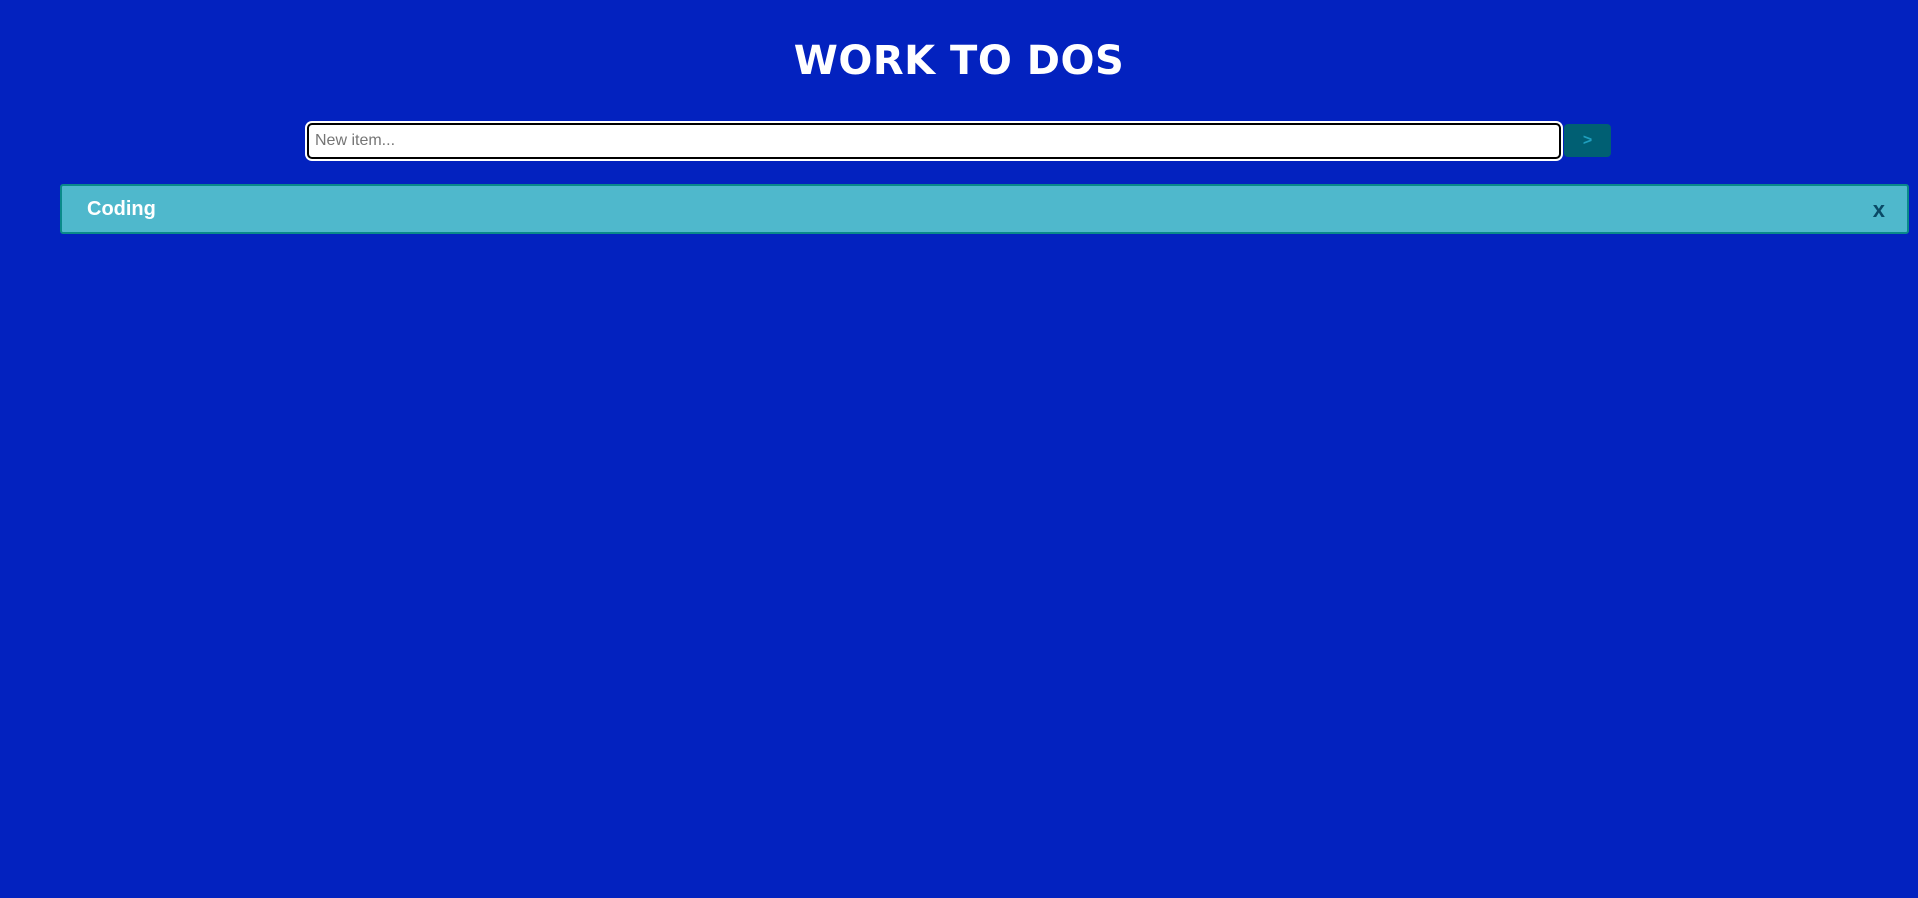  What do you see at coordinates (121, 209) in the screenshot?
I see `todo-item-label: Coding` at bounding box center [121, 209].